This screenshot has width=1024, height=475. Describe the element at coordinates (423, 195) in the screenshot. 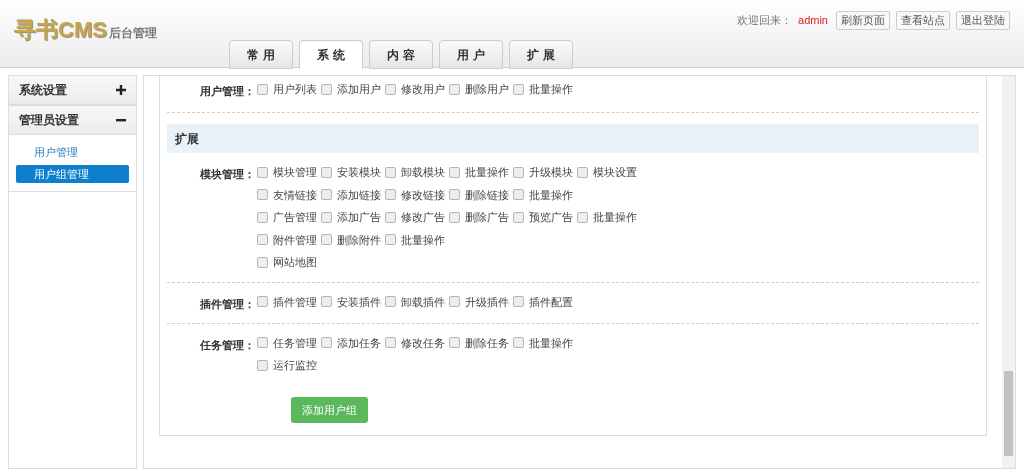

I see `checkbox-label: 修改链接` at that location.